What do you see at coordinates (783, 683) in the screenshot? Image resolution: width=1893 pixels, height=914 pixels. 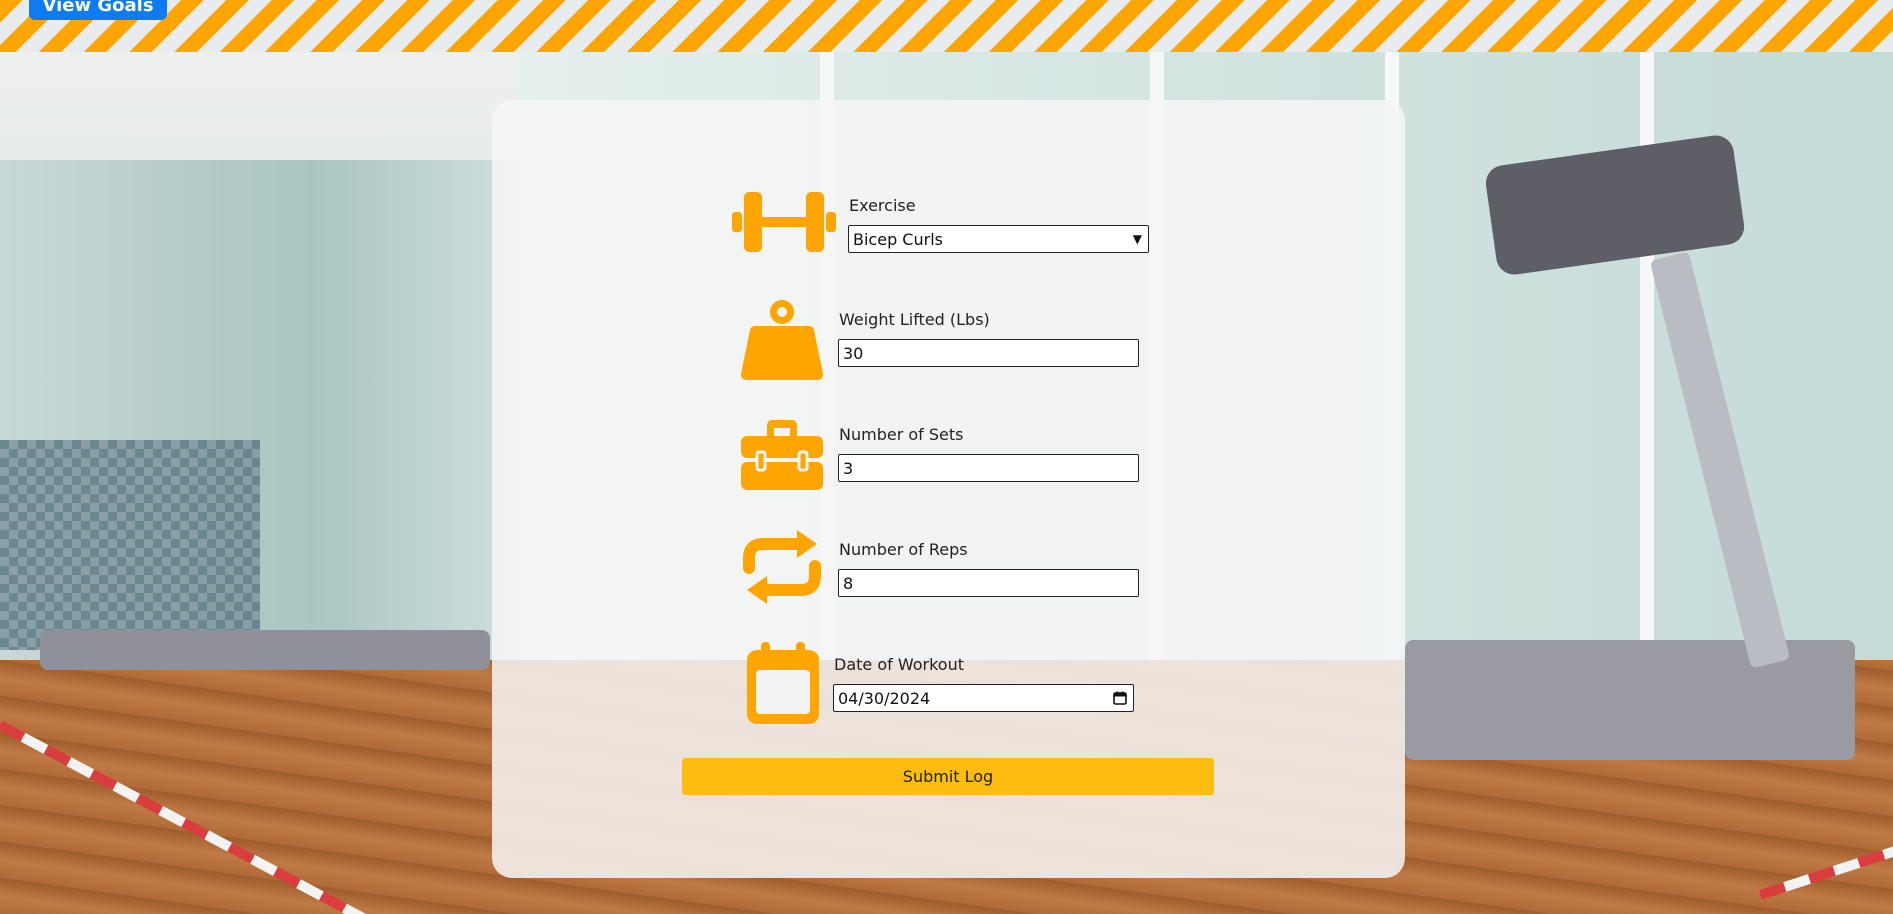 I see `calendar-icon` at bounding box center [783, 683].